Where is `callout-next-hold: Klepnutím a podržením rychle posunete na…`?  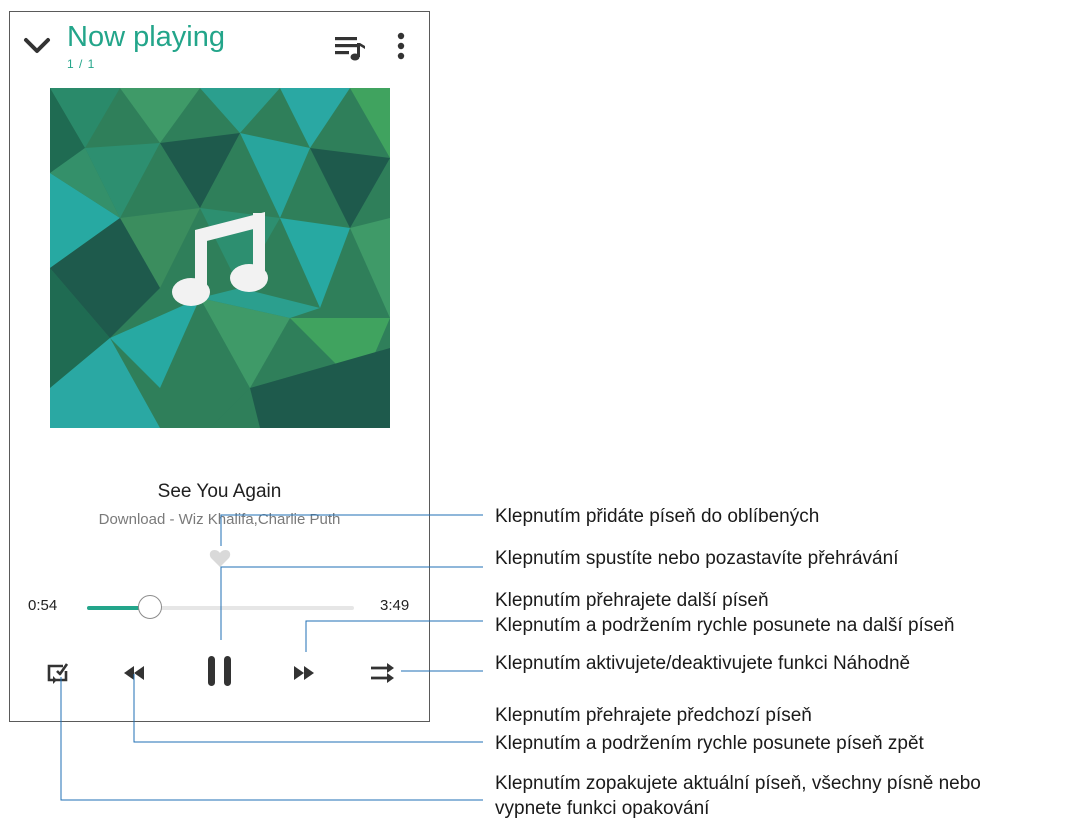 callout-next-hold: Klepnutím a podržením rychle posunete na… is located at coordinates (725, 625).